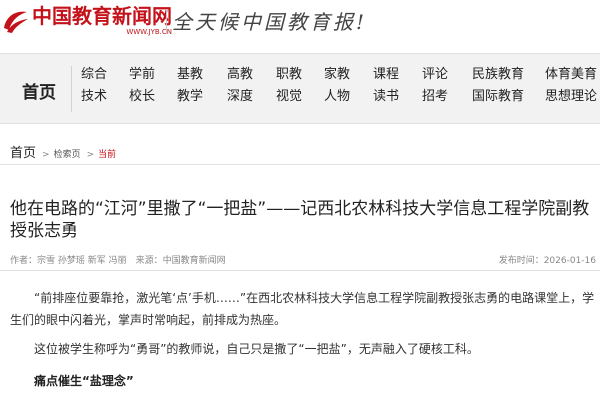 This screenshot has width=600, height=400. Describe the element at coordinates (240, 97) in the screenshot. I see `nav-item: 深度` at that location.